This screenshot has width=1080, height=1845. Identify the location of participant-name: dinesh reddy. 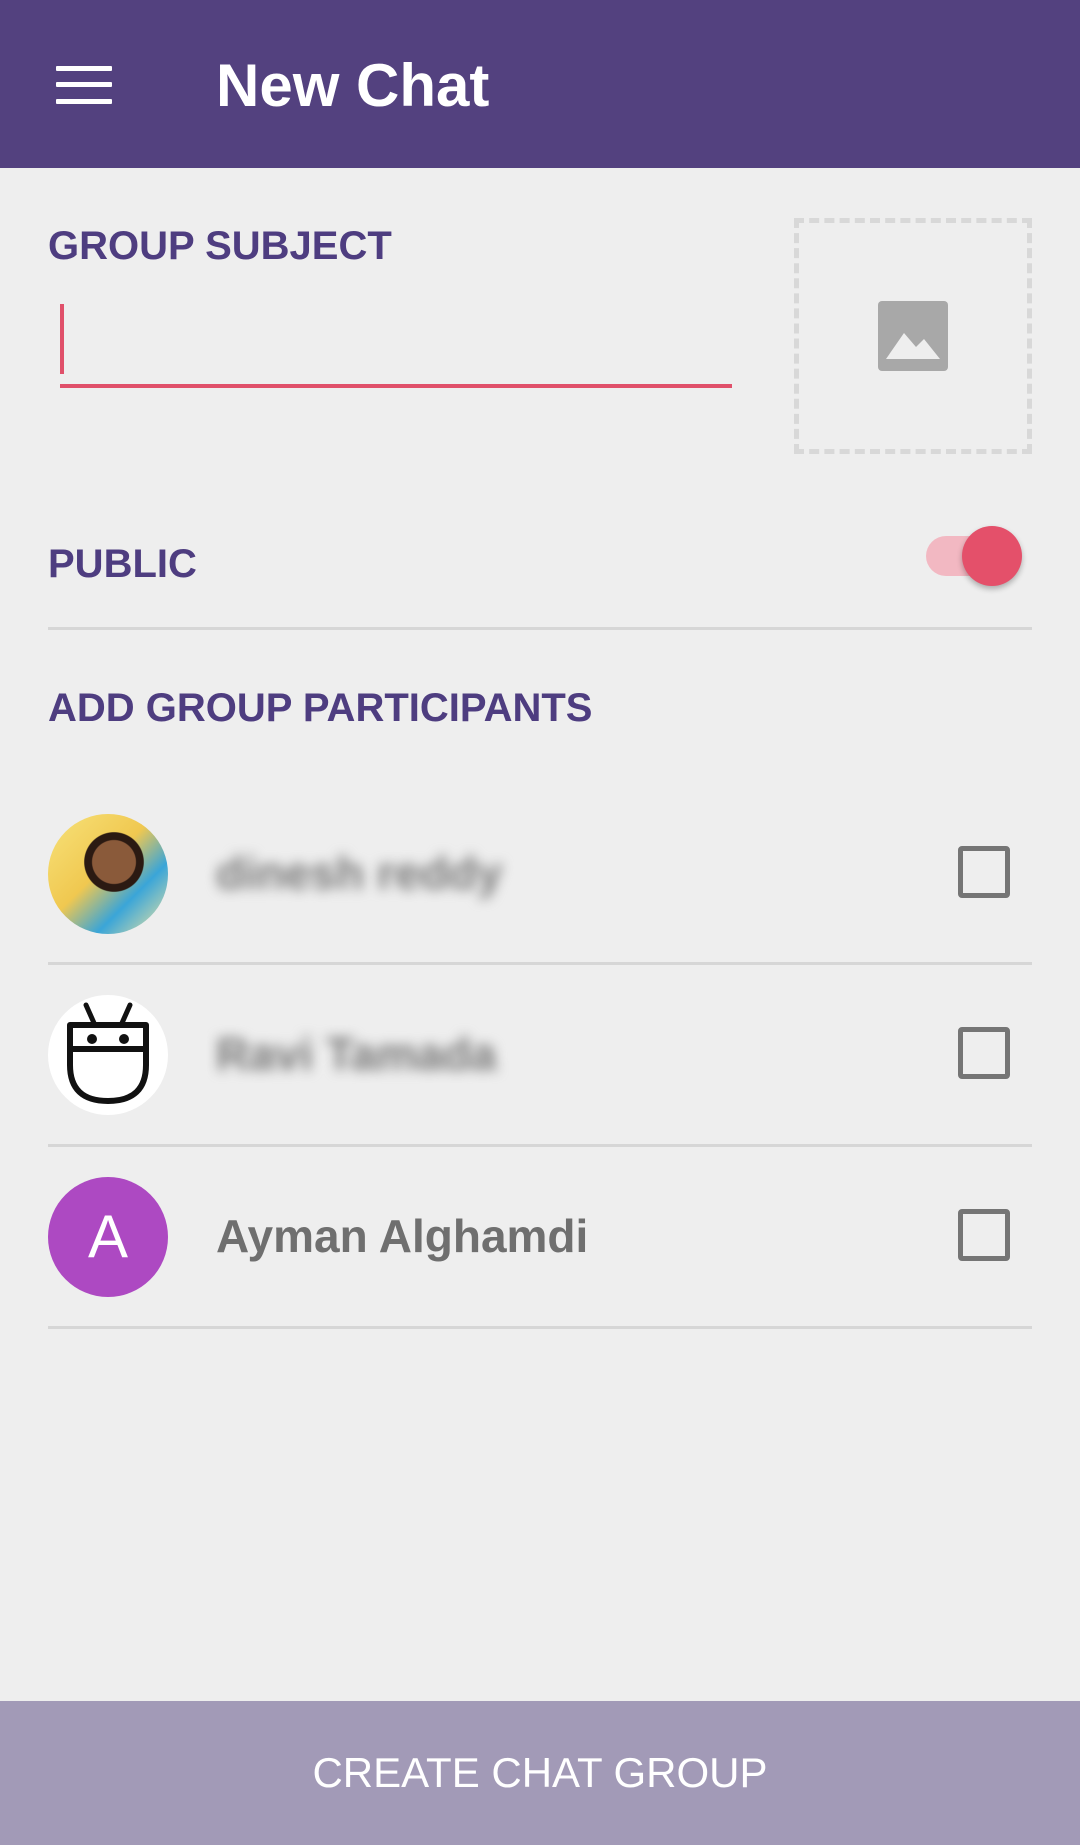
(359, 873).